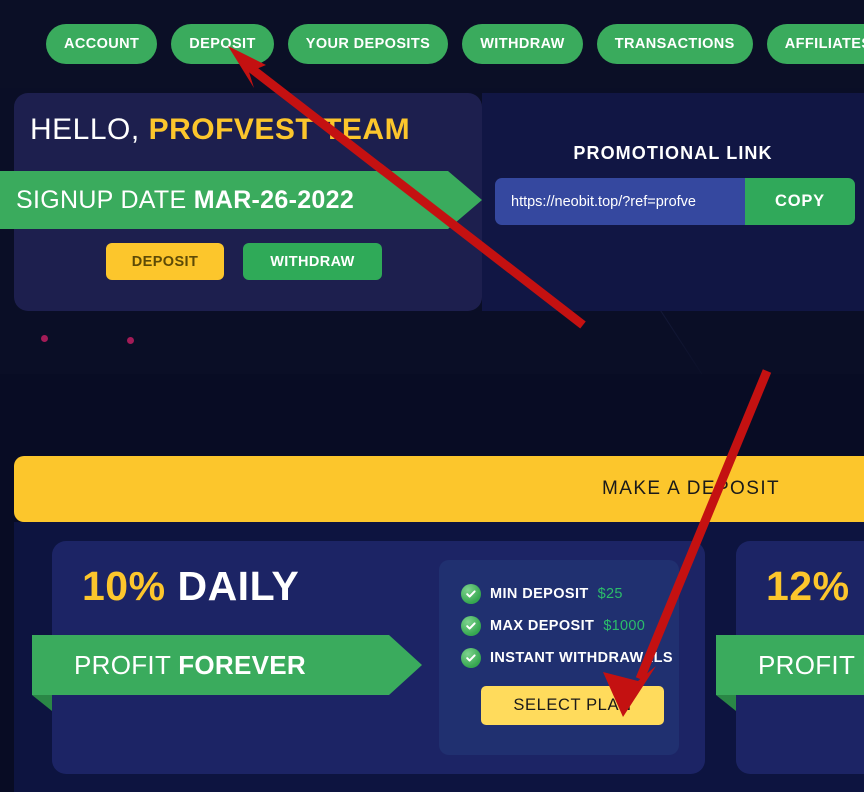  Describe the element at coordinates (673, 153) in the screenshot. I see `promotional-link-title: PROMOTIONAL LINK` at that location.